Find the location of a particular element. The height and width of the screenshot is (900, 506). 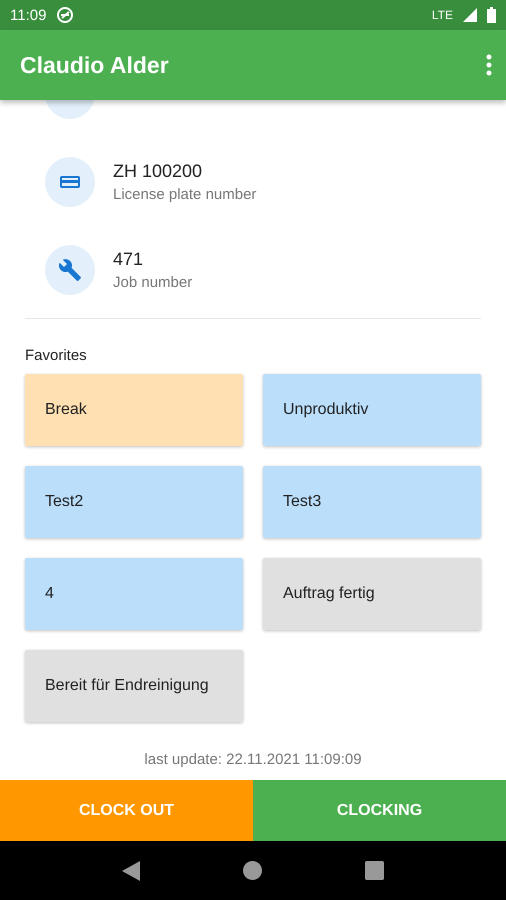

app-title: Claudio Alder is located at coordinates (95, 65).